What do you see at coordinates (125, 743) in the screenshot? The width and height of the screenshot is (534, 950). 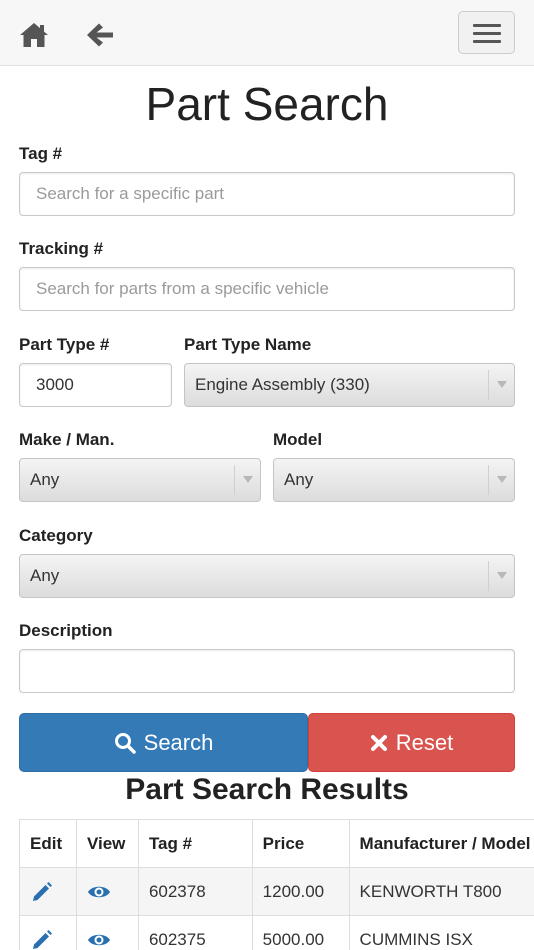 I see `search-icon` at bounding box center [125, 743].